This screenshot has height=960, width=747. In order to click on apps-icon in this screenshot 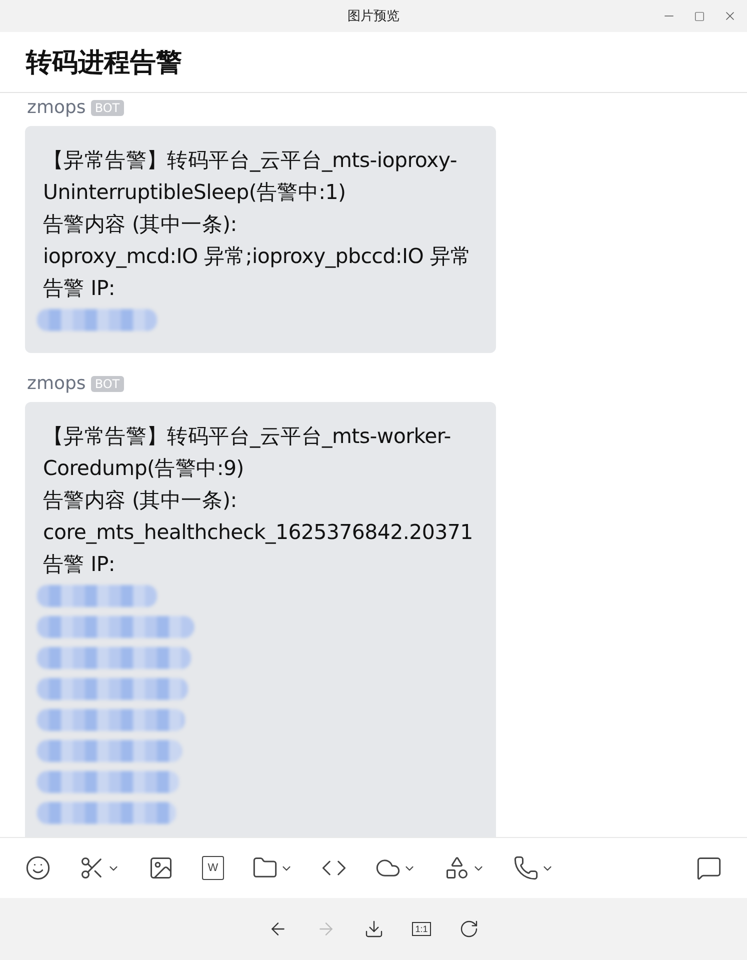, I will do `click(457, 868)`.